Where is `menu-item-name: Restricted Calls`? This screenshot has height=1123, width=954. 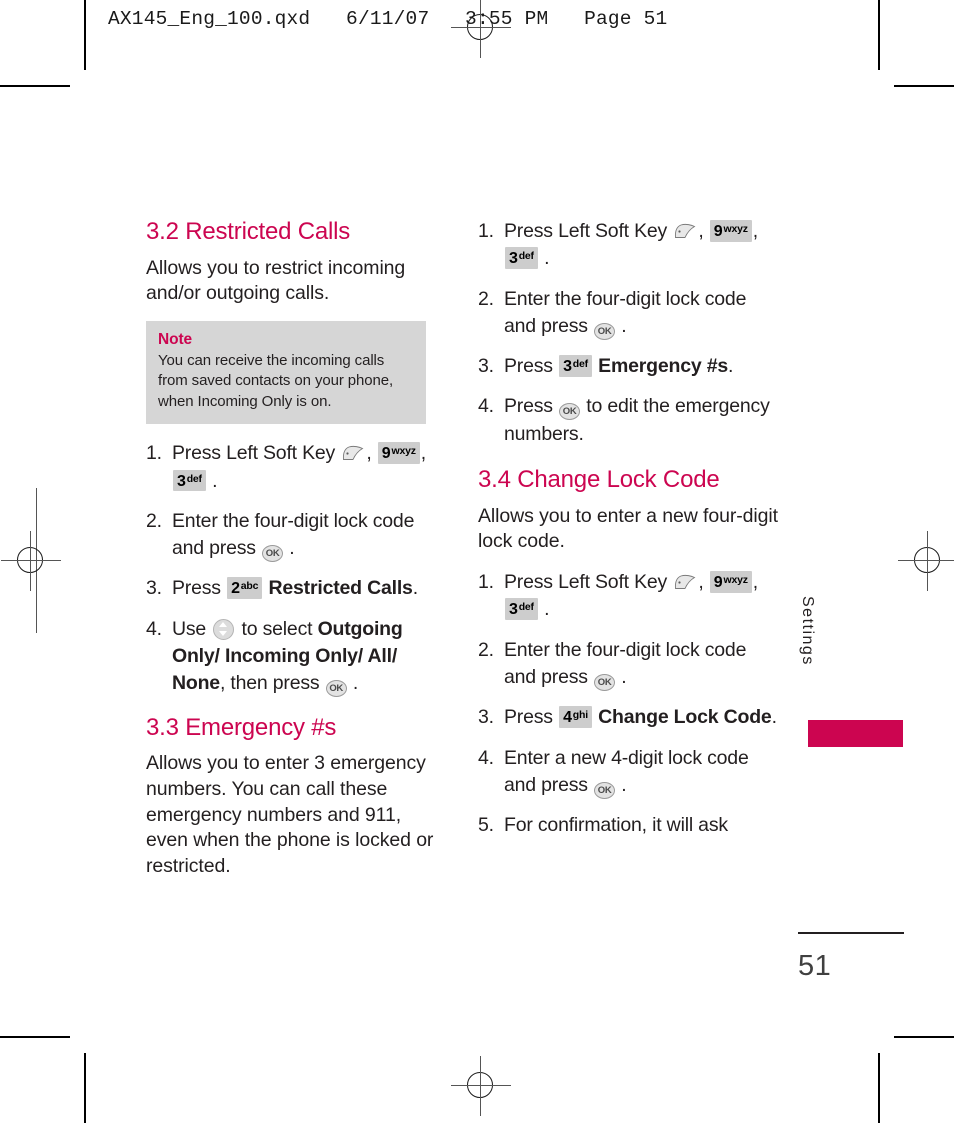 menu-item-name: Restricted Calls is located at coordinates (340, 588).